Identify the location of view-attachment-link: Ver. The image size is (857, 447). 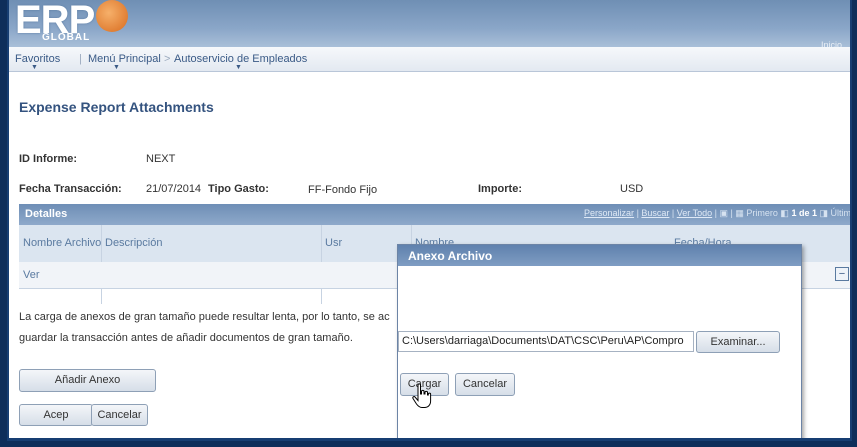
(31, 275).